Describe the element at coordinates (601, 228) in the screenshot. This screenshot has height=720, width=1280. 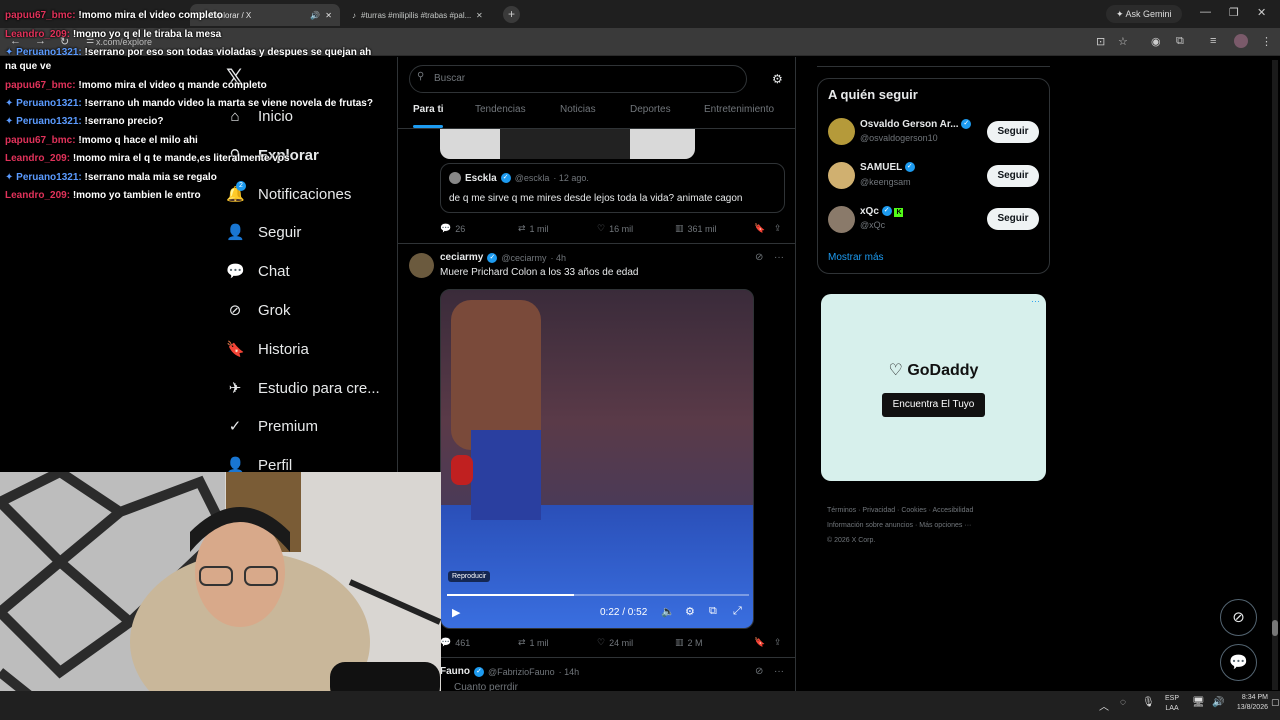
I see `heart-icon: ♡` at that location.